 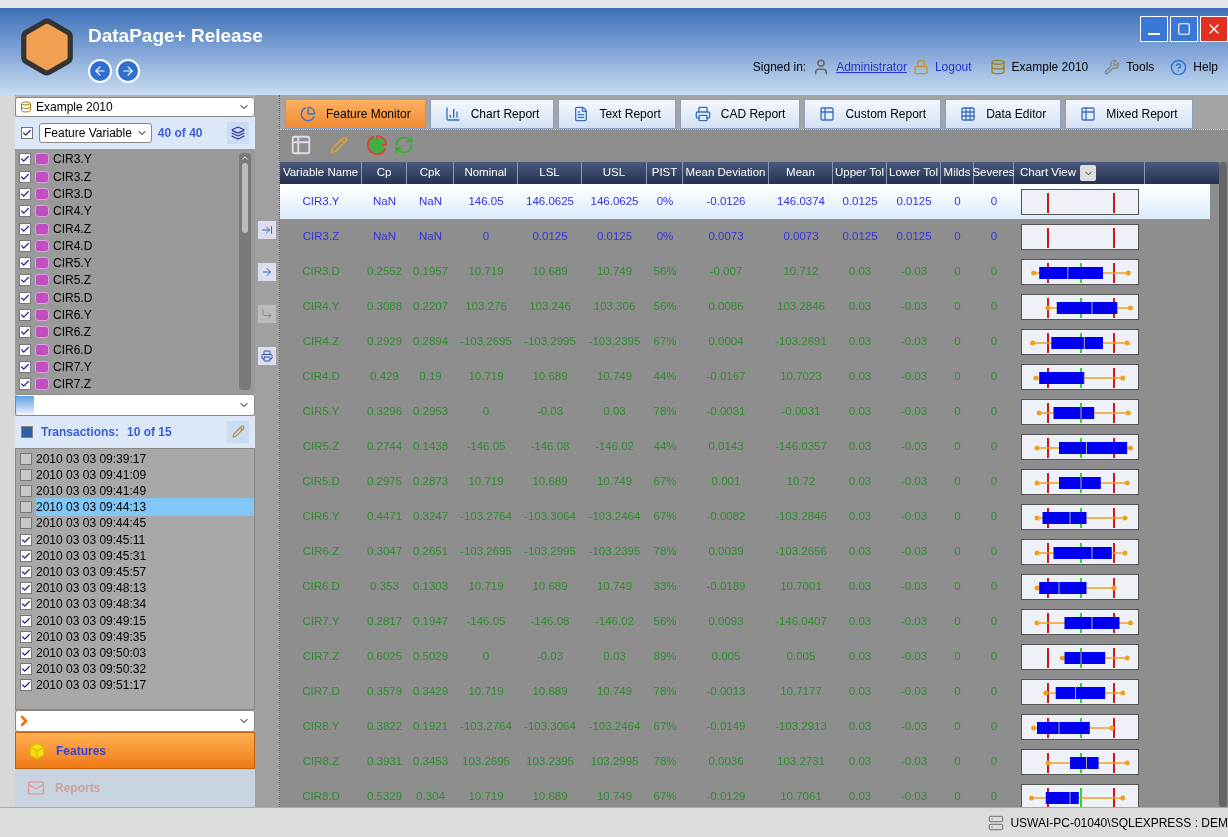 I want to click on move-right-button, so click(x=267, y=230).